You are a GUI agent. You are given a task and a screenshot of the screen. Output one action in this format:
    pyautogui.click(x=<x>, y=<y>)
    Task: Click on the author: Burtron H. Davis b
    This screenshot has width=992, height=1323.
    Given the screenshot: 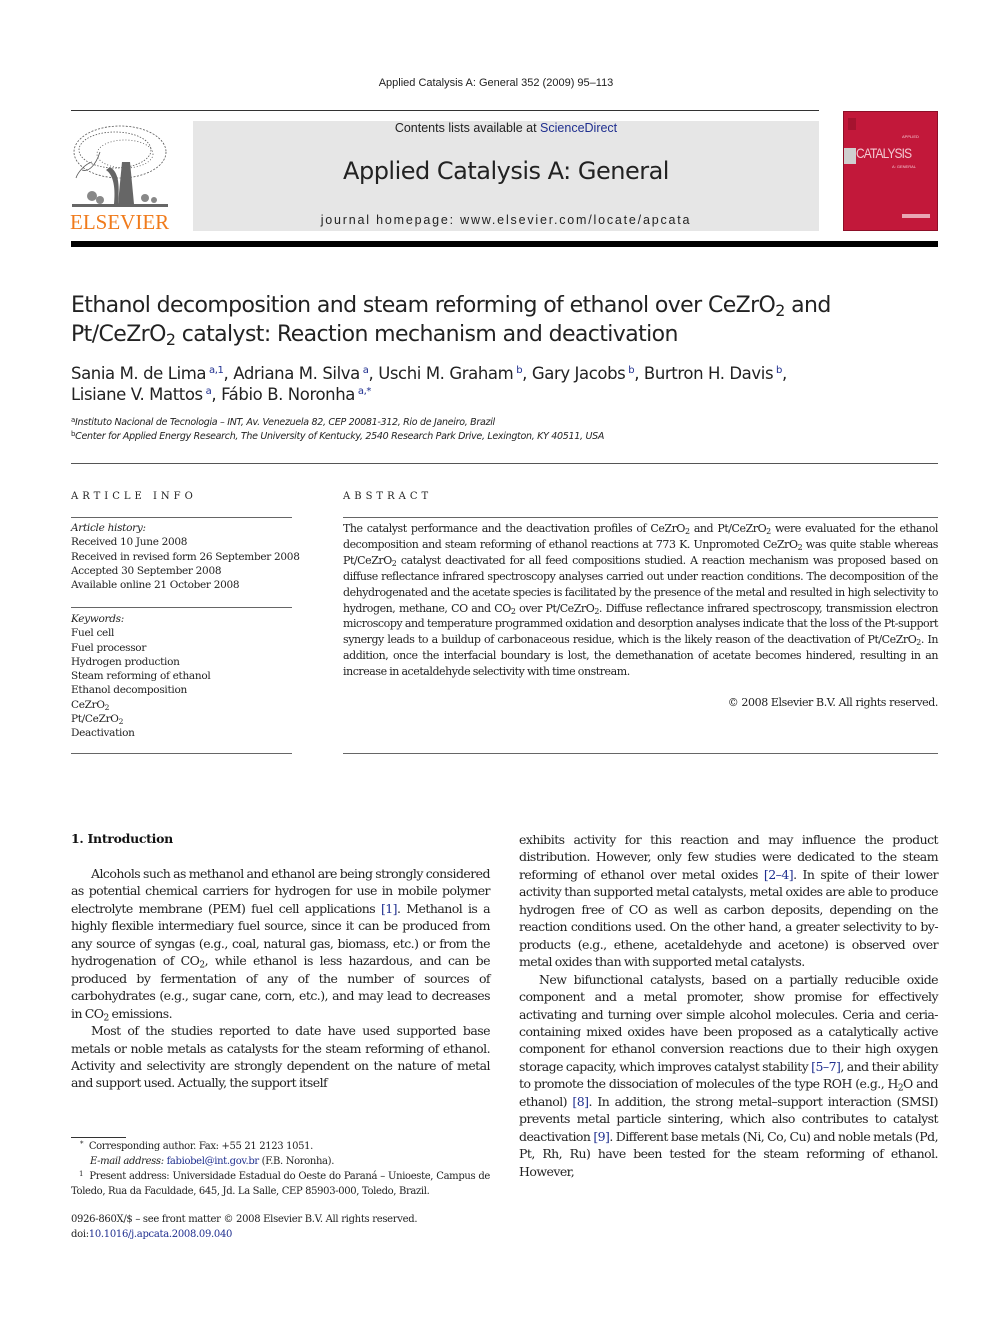 What is the action you would take?
    pyautogui.click(x=713, y=373)
    